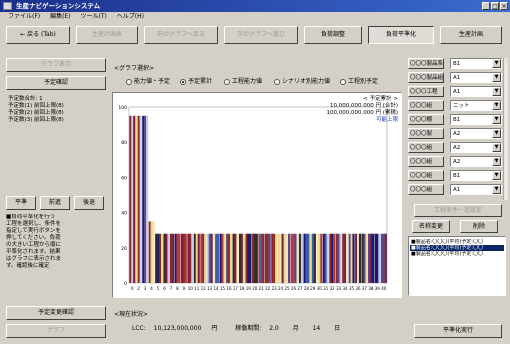  Describe the element at coordinates (93, 16) in the screenshot. I see `menu-tools: ツール(T)` at that location.